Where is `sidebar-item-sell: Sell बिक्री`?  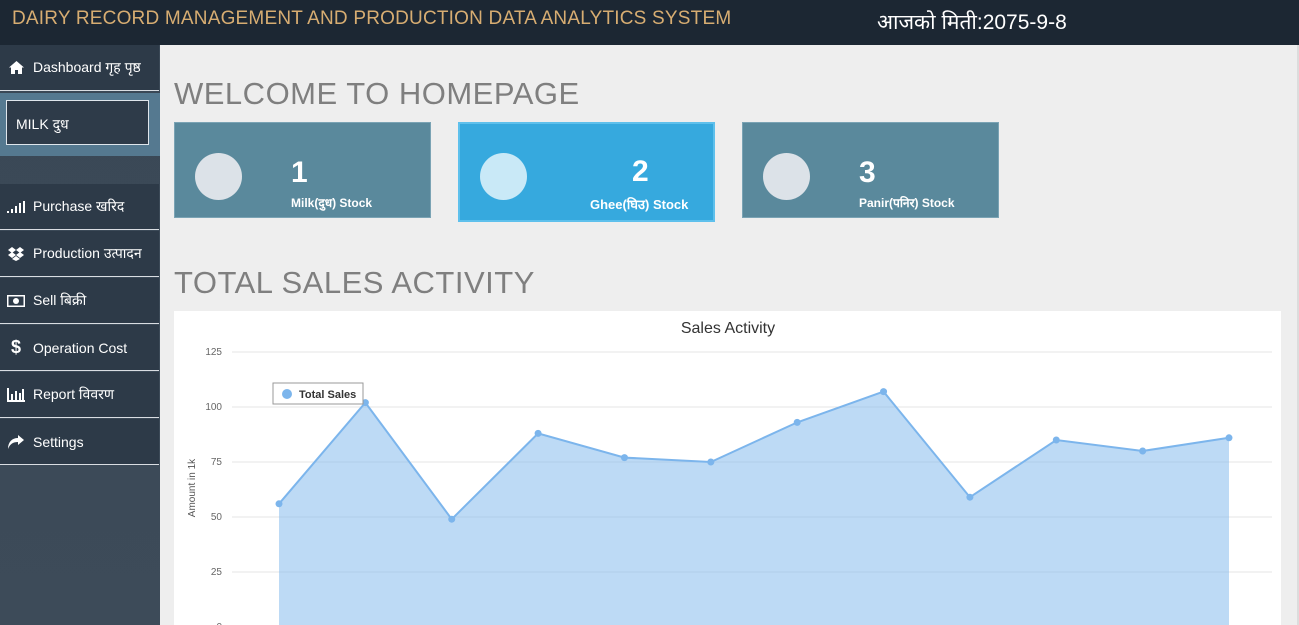 sidebar-item-sell: Sell बिक्री is located at coordinates (79, 301).